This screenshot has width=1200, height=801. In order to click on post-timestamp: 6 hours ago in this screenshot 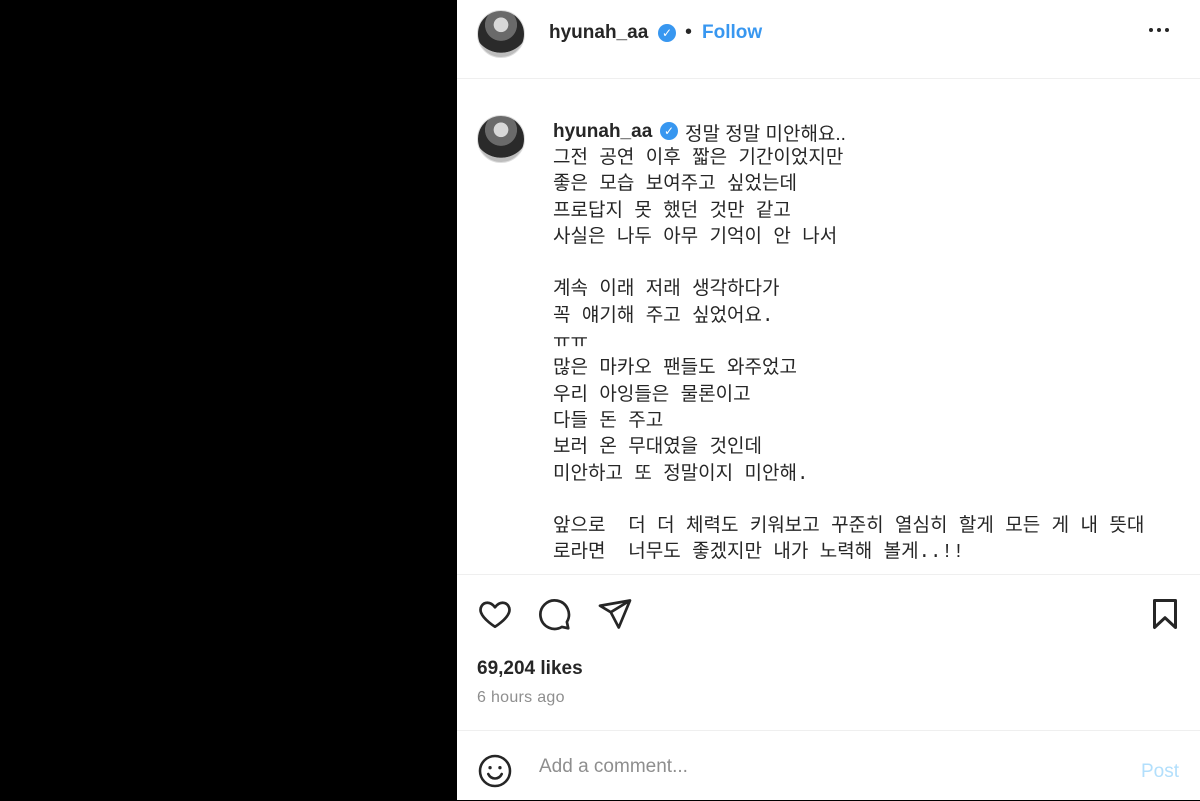, I will do `click(521, 698)`.